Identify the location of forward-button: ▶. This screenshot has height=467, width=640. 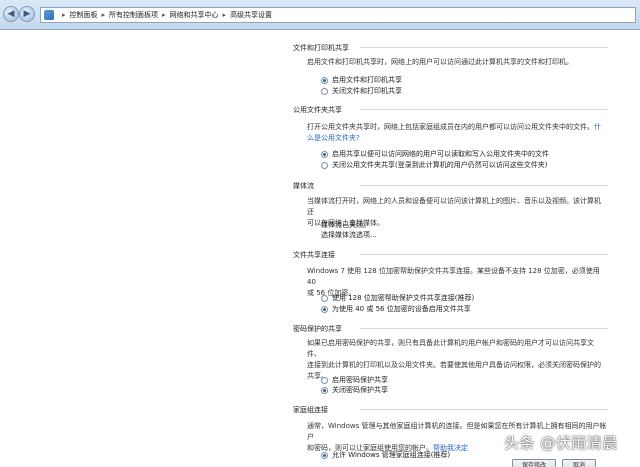
(27, 14).